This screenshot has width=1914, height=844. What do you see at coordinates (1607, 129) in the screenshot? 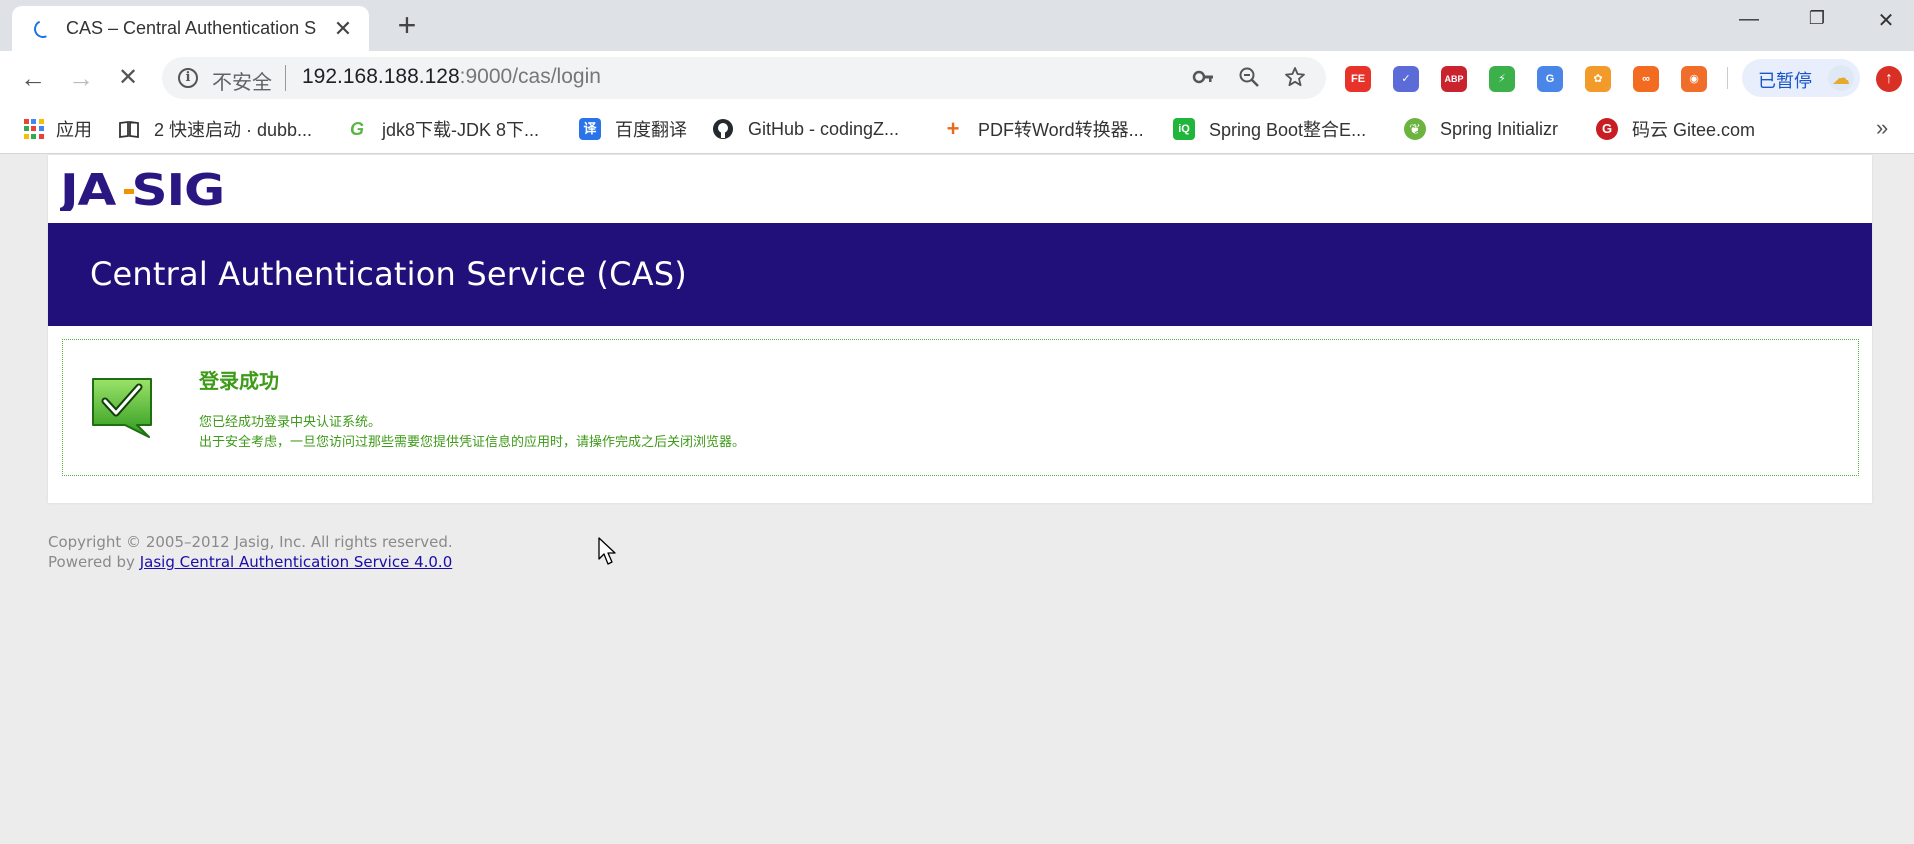
I see `gitee-icon: G` at bounding box center [1607, 129].